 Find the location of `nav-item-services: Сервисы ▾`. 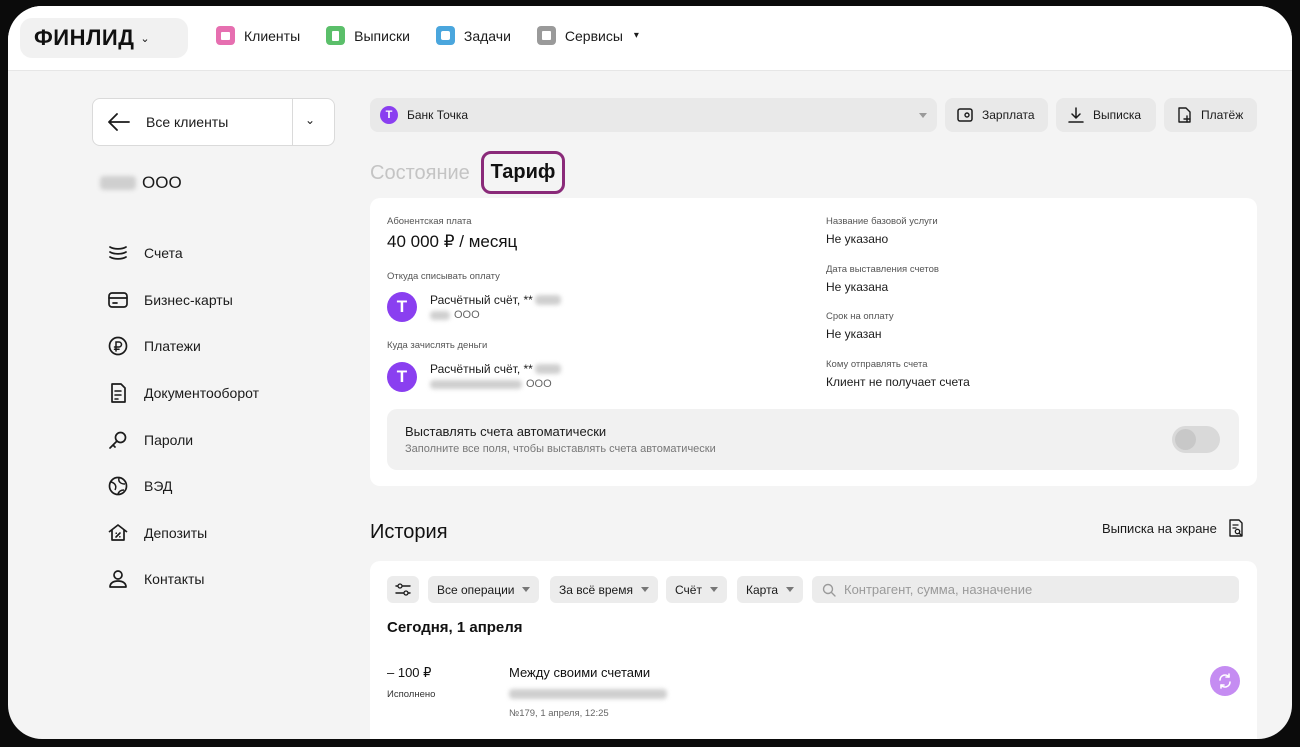

nav-item-services: Сервисы ▾ is located at coordinates (587, 35).